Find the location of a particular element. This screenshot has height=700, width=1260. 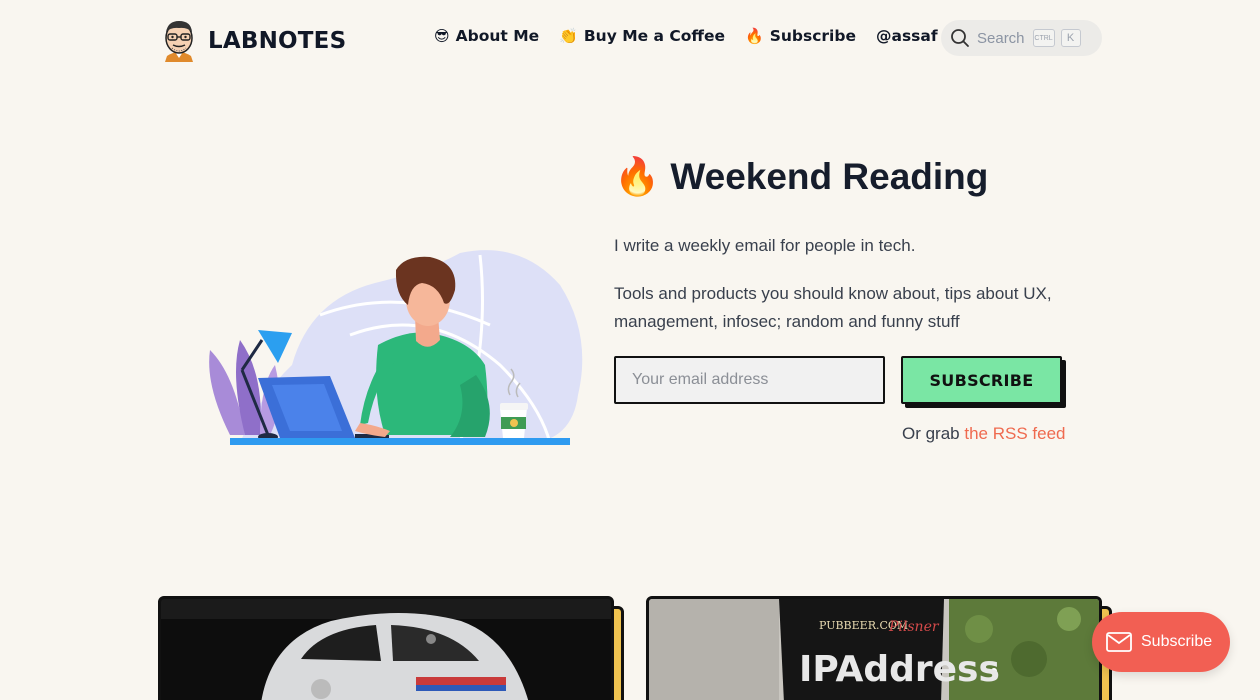

svg-text: IPAddress is located at coordinates (899, 669).